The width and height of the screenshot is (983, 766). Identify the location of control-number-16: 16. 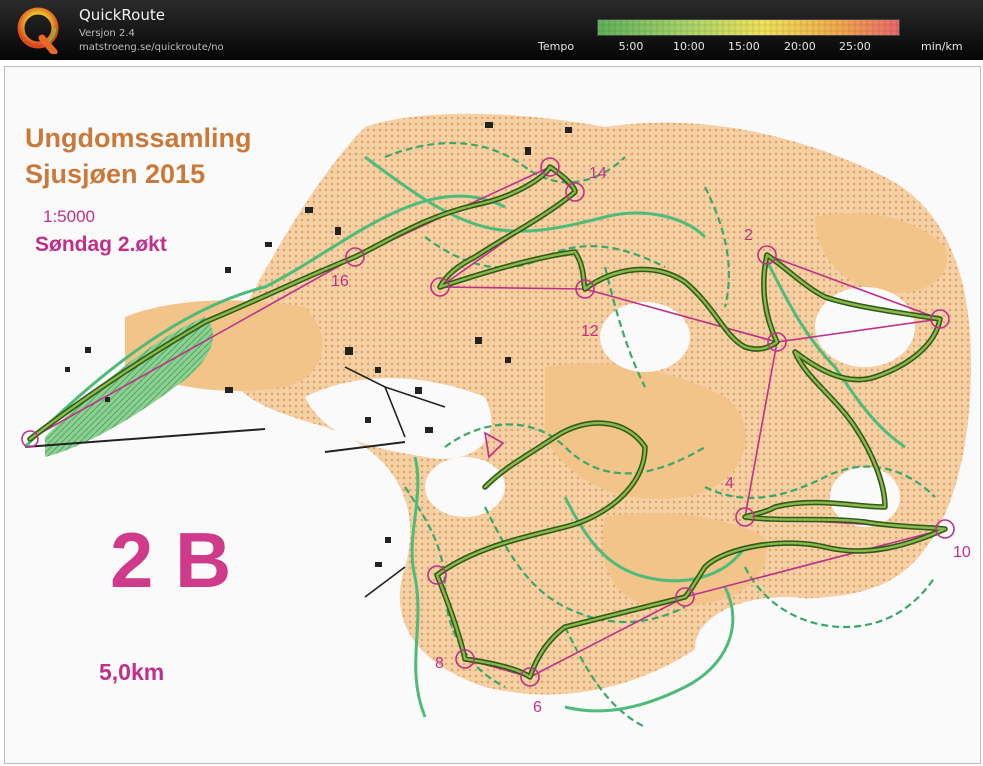
(340, 281).